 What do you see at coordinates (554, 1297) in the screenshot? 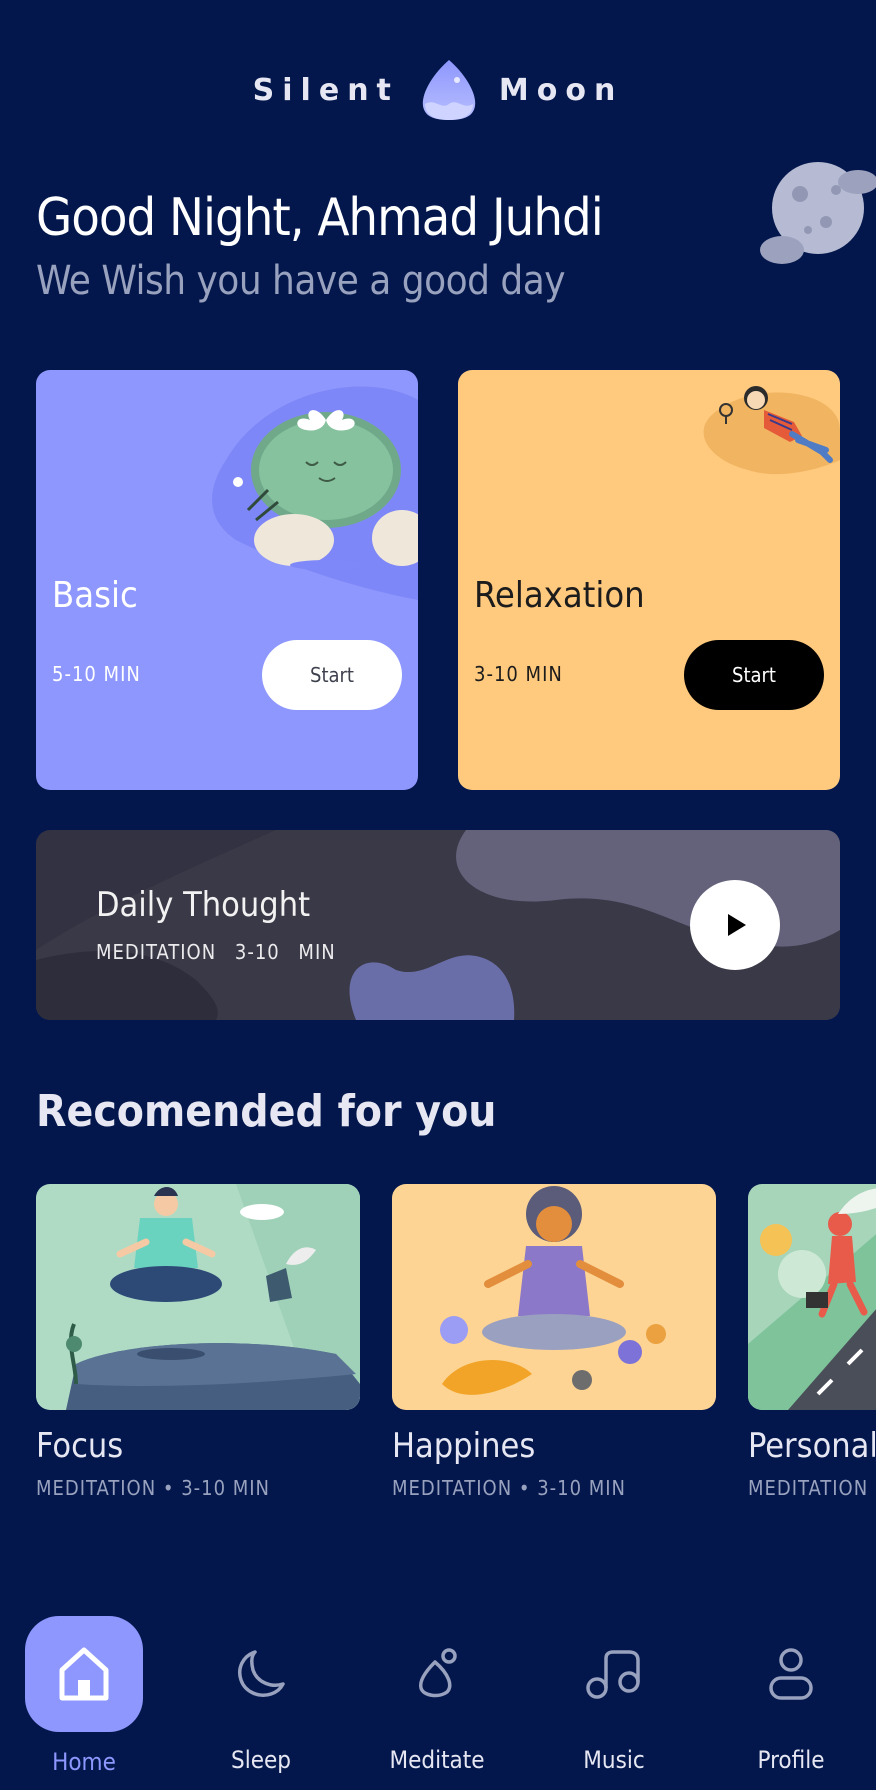
I see `happines-thumbnail` at bounding box center [554, 1297].